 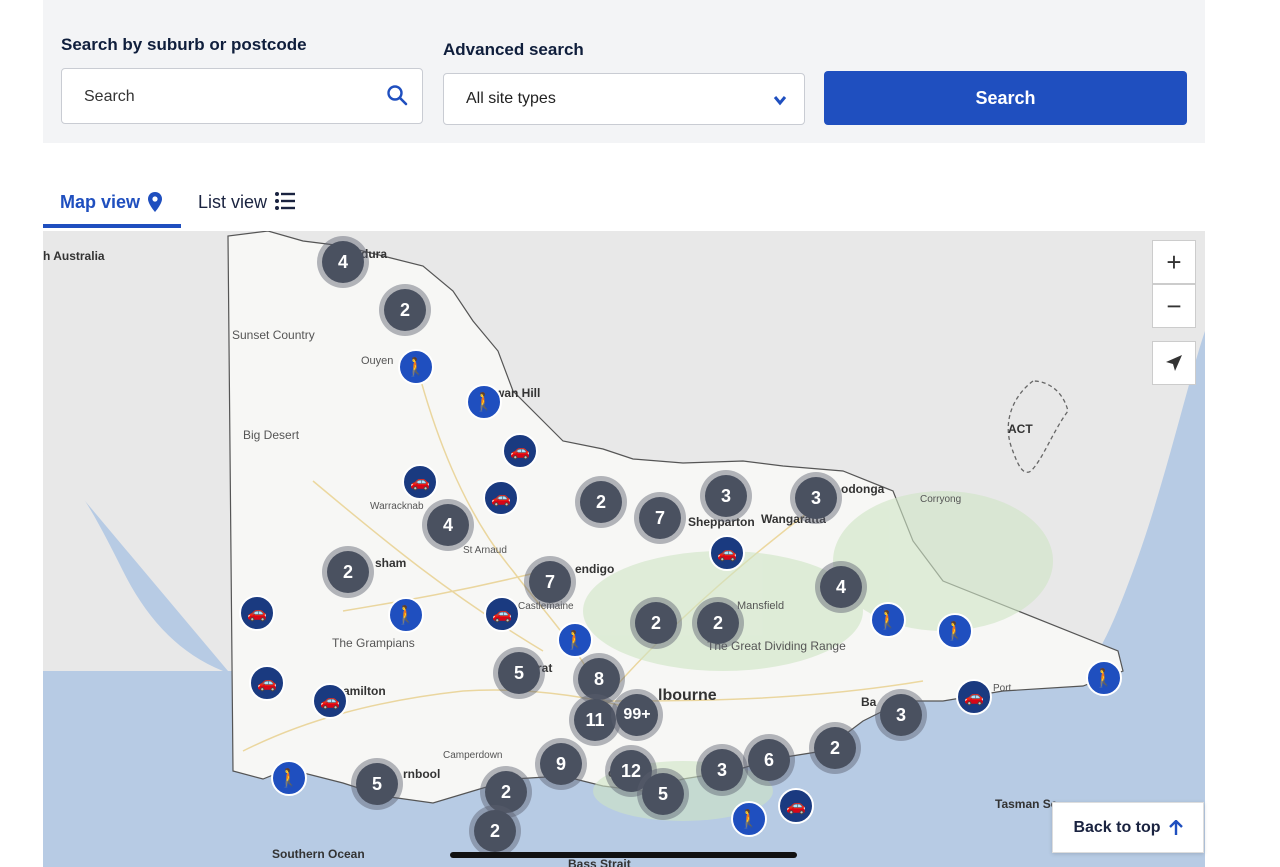 I want to click on tab-map-label: Map view, so click(x=100, y=202).